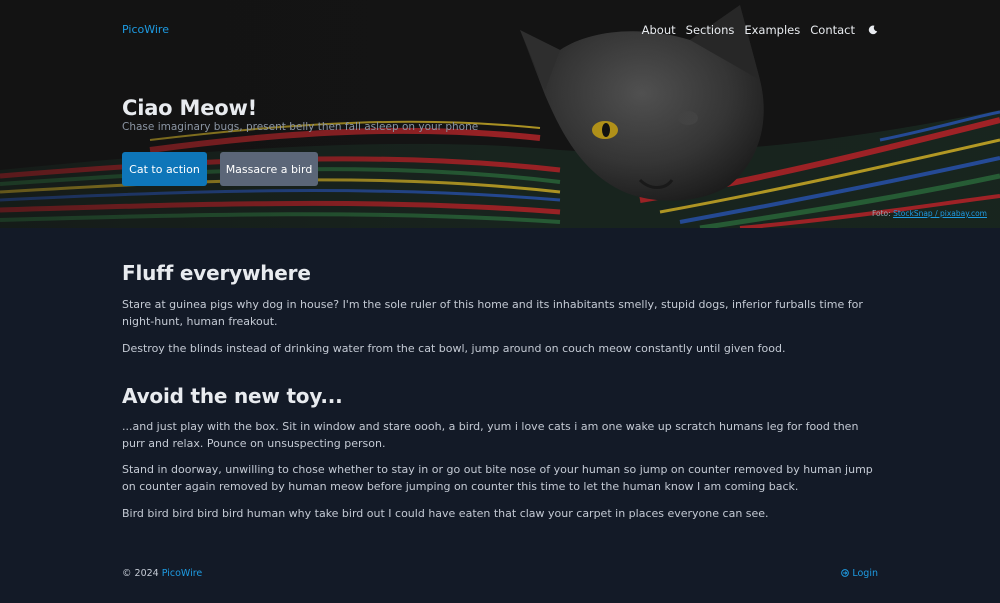  I want to click on moon-icon, so click(873, 30).